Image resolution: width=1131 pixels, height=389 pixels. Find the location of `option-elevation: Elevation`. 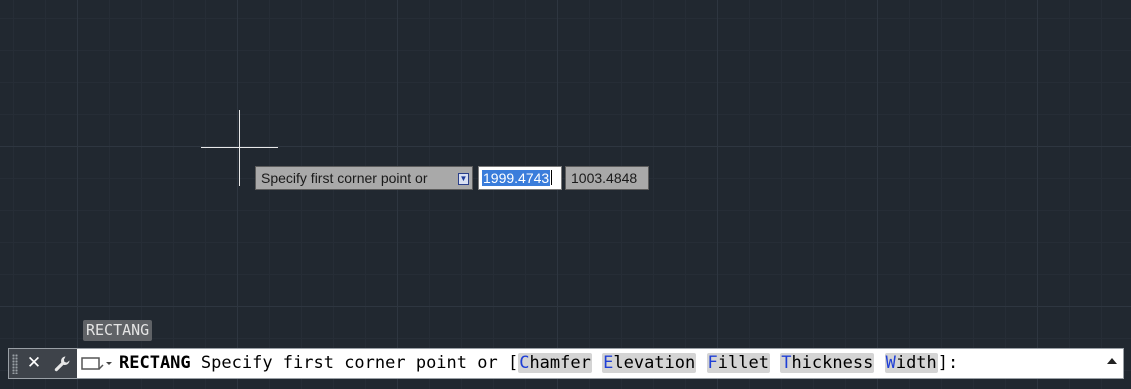

option-elevation: Elevation is located at coordinates (649, 363).